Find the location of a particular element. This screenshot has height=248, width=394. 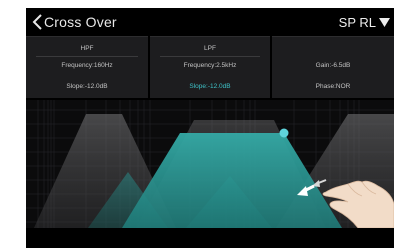

filter-drag-handle is located at coordinates (284, 133).